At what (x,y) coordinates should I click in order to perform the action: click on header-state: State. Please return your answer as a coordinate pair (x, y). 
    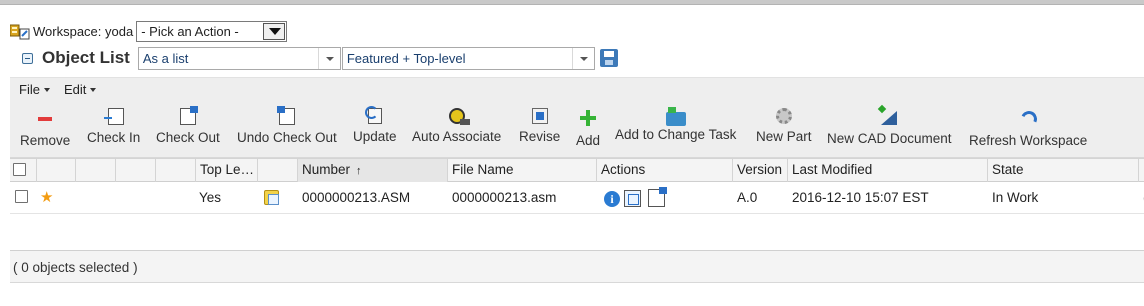
    Looking at the image, I should click on (1063, 170).